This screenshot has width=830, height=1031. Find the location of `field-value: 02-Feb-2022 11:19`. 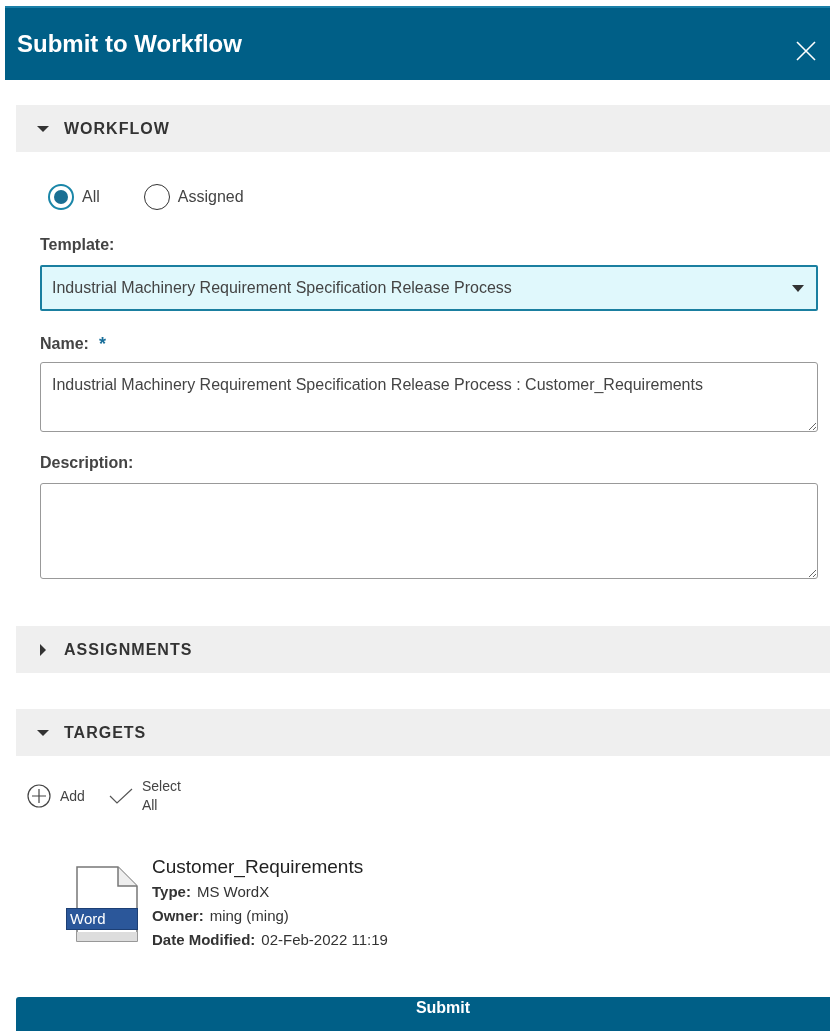

field-value: 02-Feb-2022 11:19 is located at coordinates (324, 939).